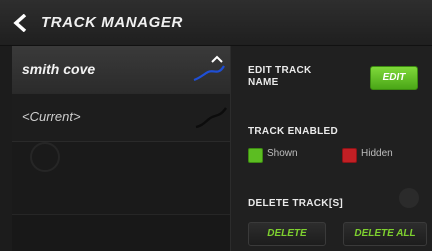 This screenshot has width=432, height=251. What do you see at coordinates (394, 78) in the screenshot?
I see `edit-button: EDIT` at bounding box center [394, 78].